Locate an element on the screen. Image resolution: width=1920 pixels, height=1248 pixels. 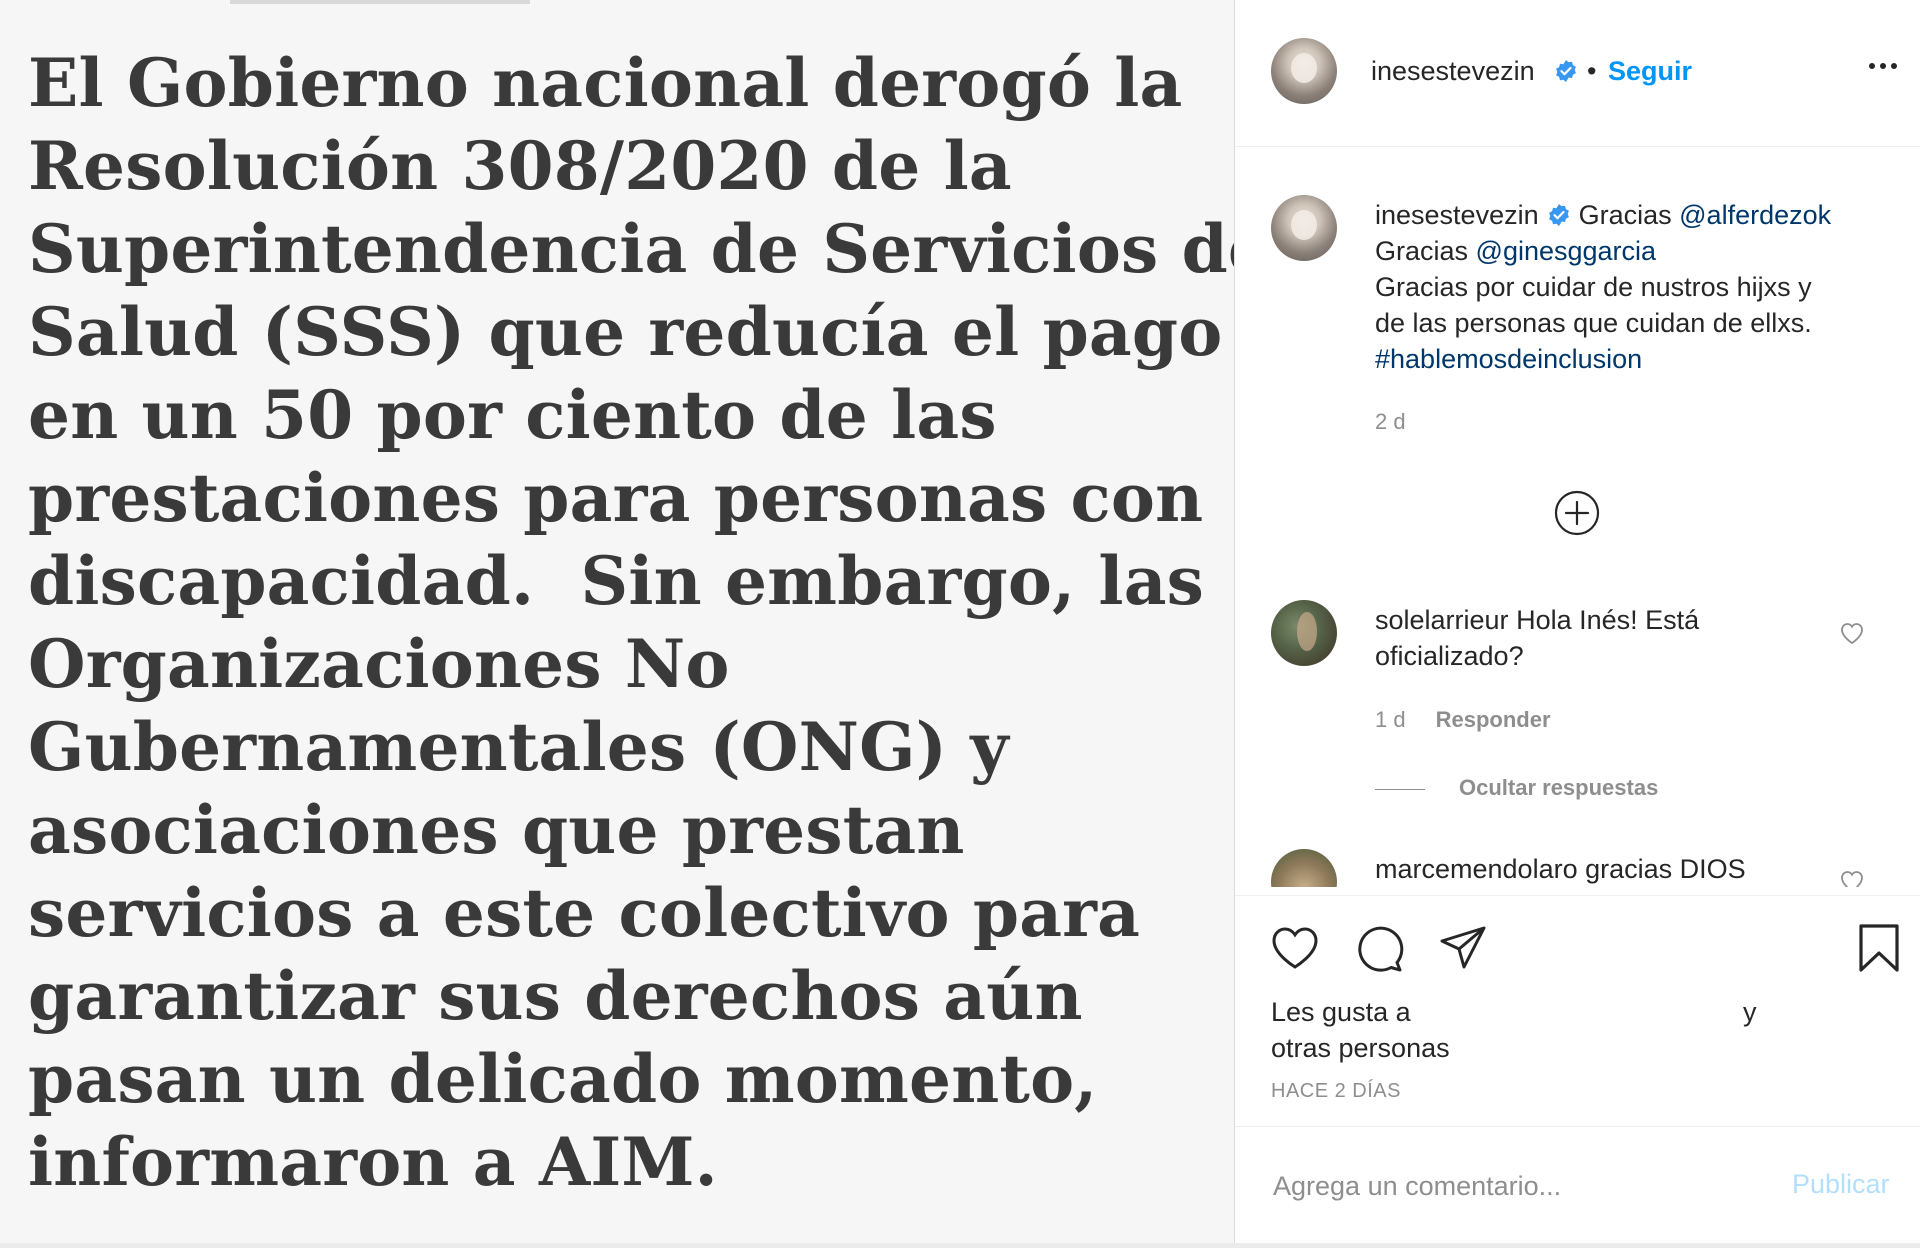
post-text-line: El Gobierno nacional derogó la is located at coordinates (605, 83).